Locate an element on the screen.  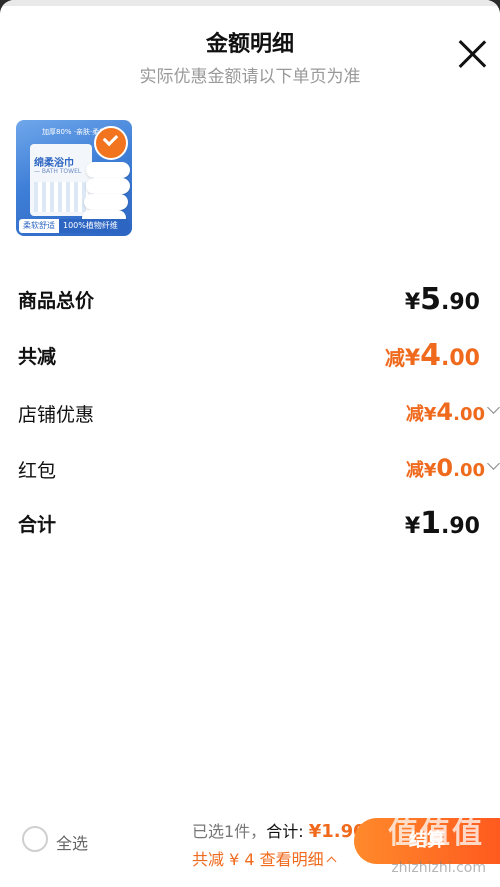
selected-count: 已选1件， is located at coordinates (229, 831).